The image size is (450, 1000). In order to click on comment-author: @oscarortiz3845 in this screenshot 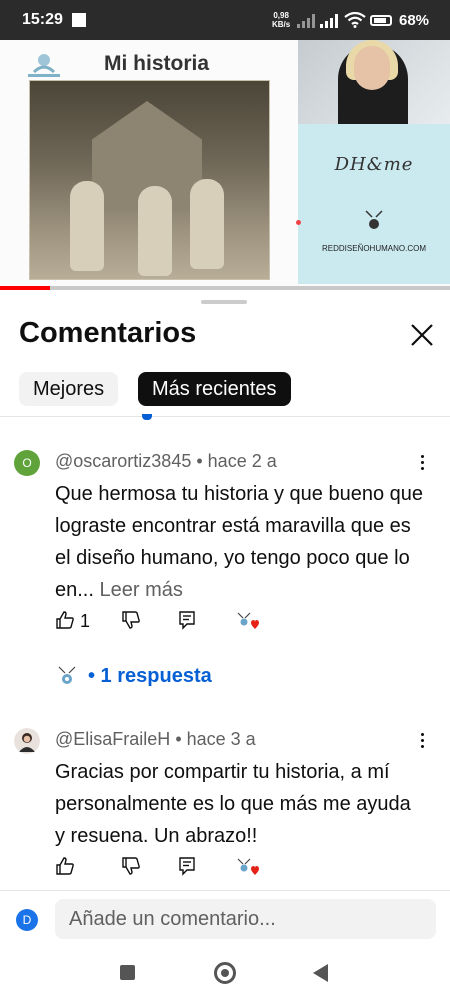, I will do `click(123, 461)`.